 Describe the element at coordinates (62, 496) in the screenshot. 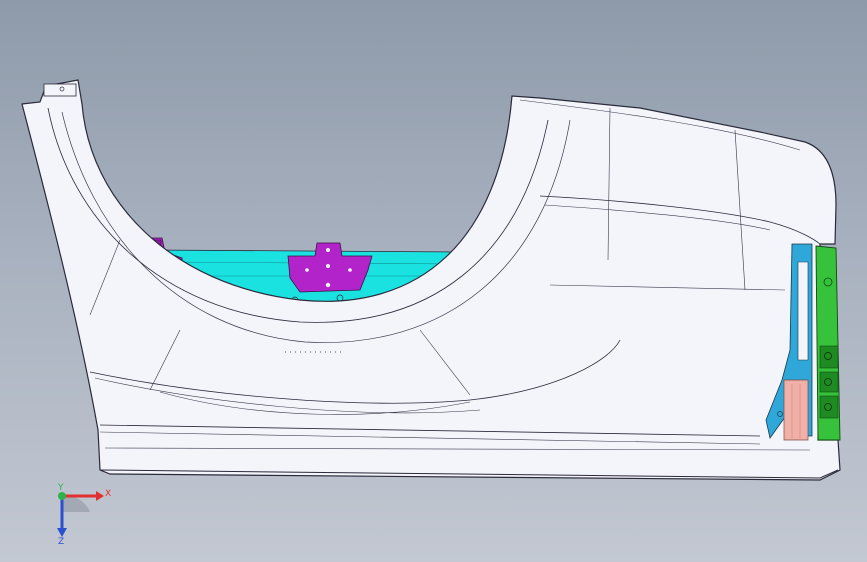

I see `y-axis-dot` at that location.